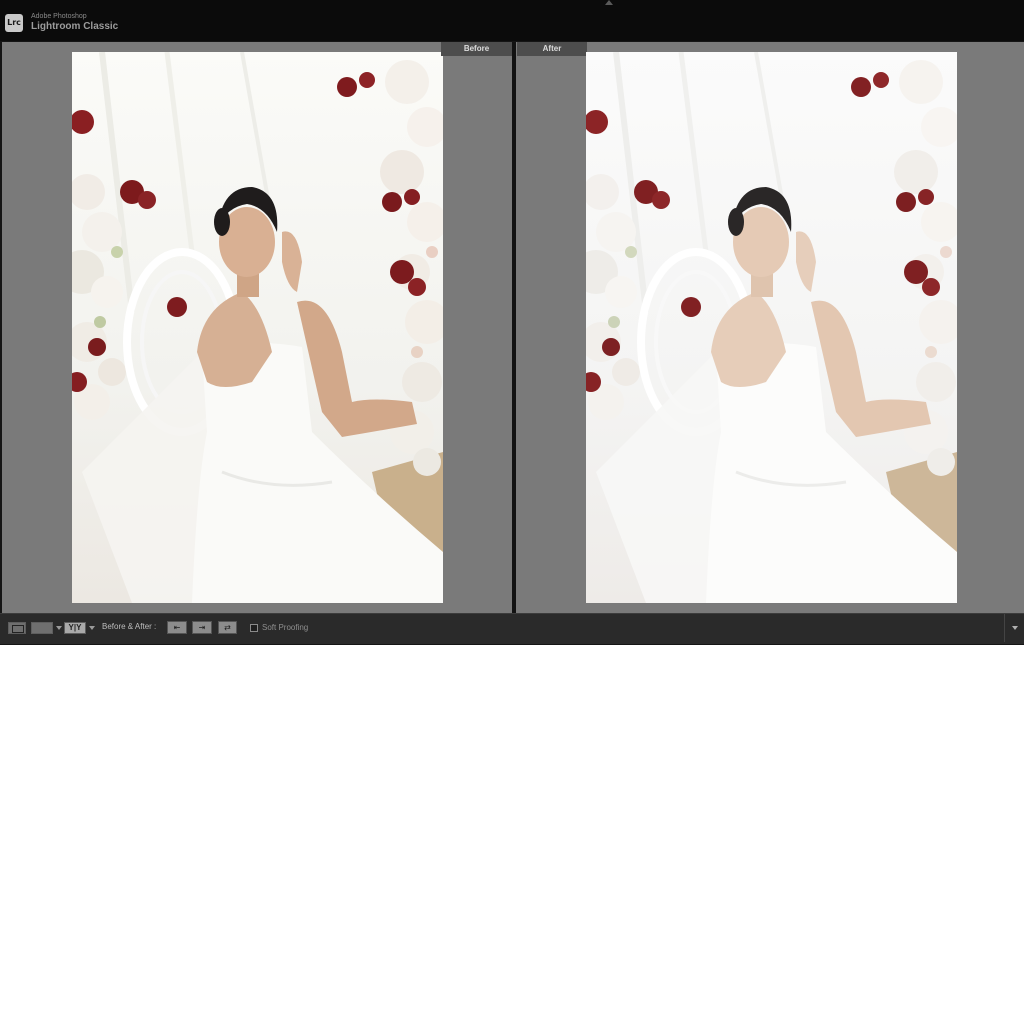 The image size is (1024, 1024). What do you see at coordinates (512, 20) in the screenshot?
I see `title-bar: Lrc Adobe Photoshop Lightroom Classic` at bounding box center [512, 20].